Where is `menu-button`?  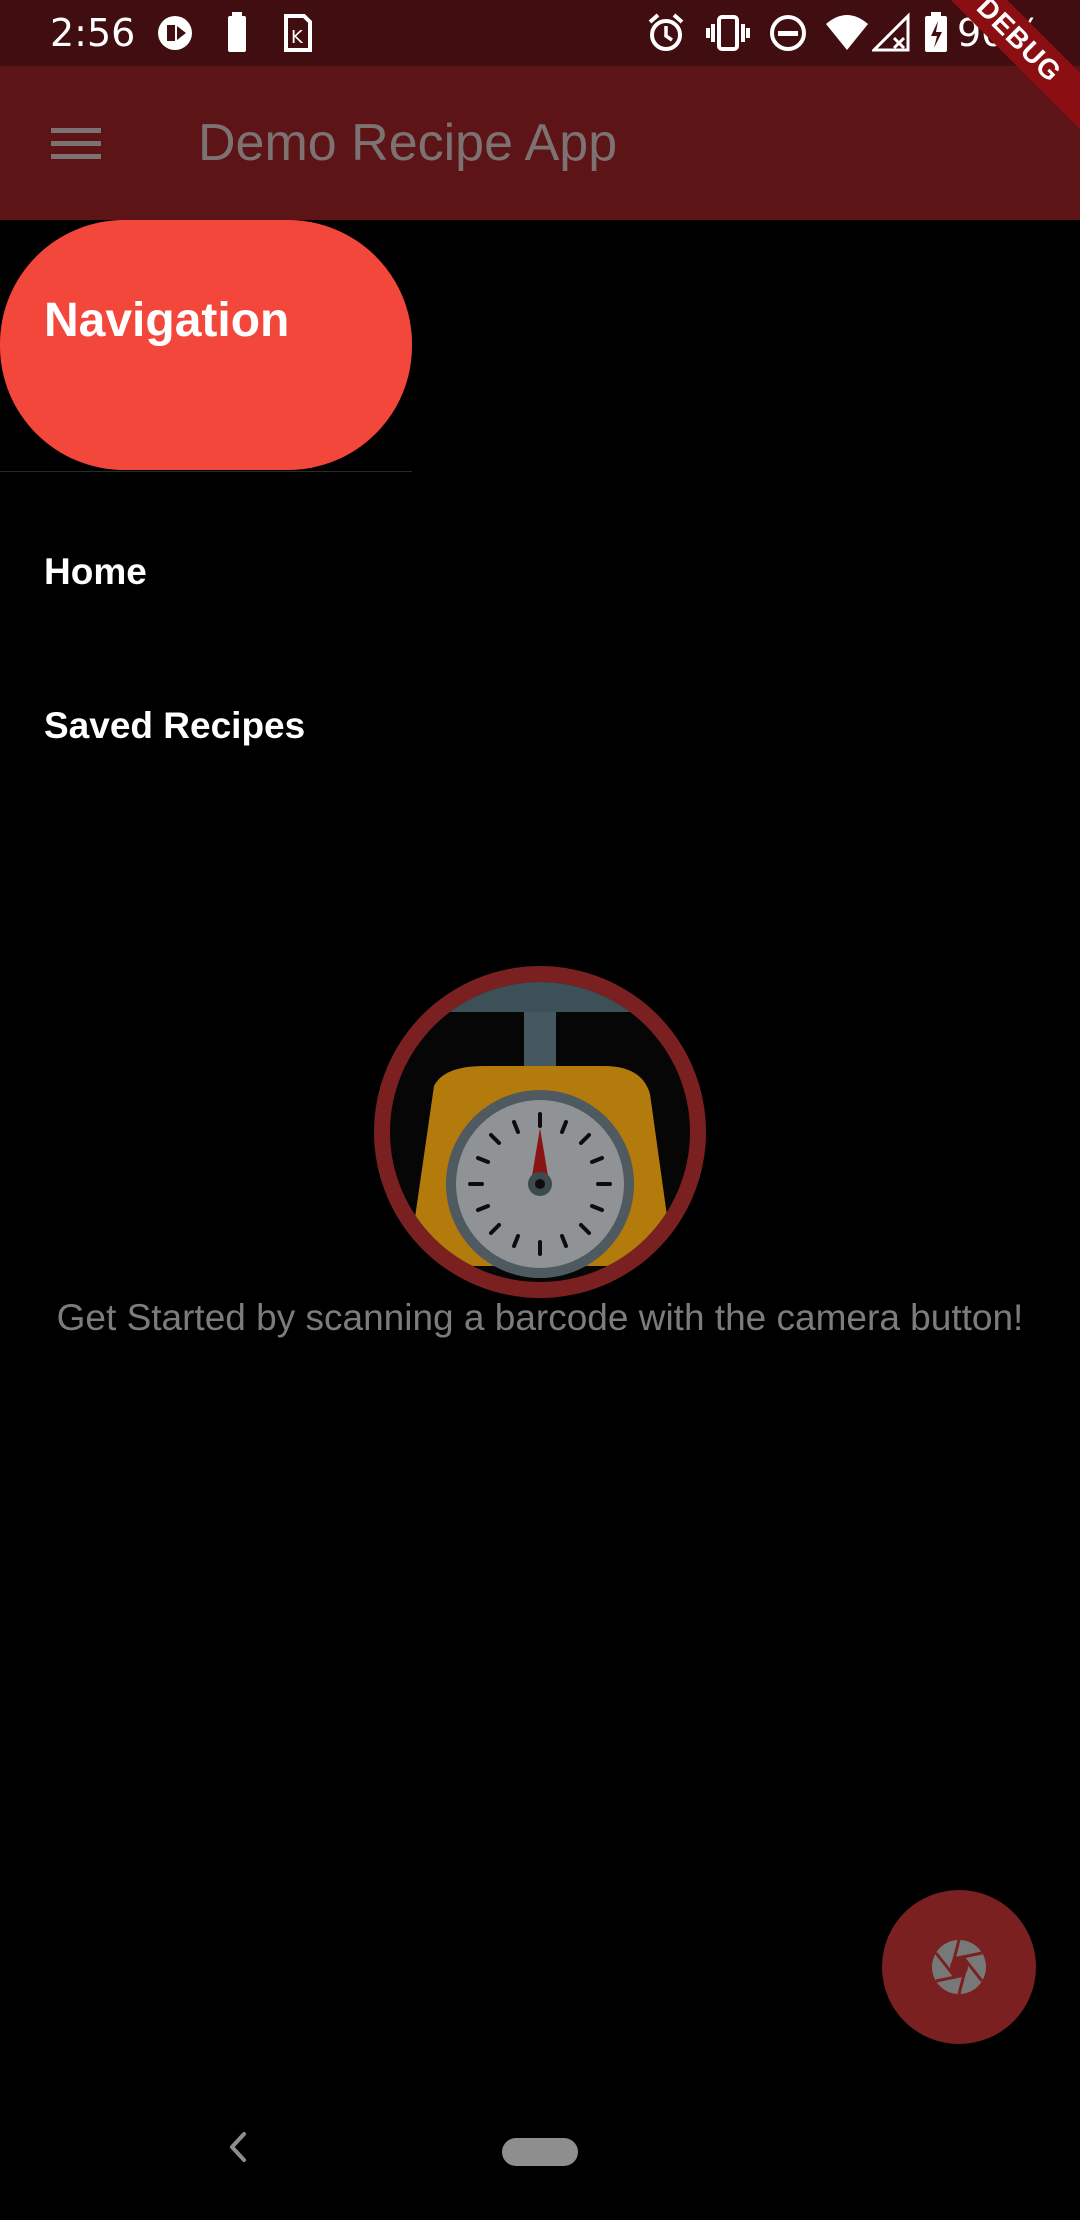
menu-button is located at coordinates (76, 144).